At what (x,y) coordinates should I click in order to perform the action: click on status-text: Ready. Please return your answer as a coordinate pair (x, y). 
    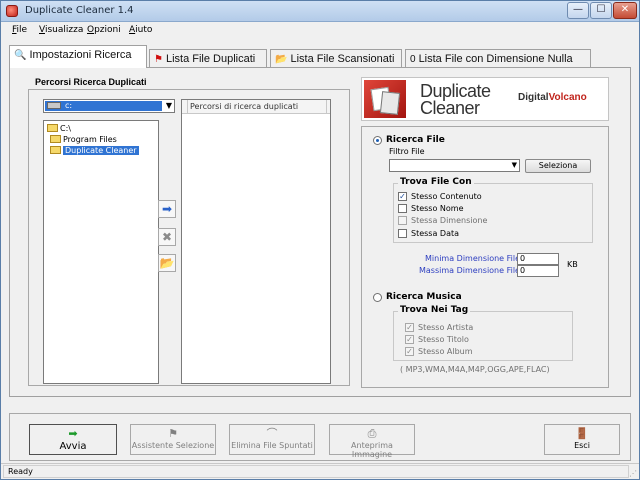
    Looking at the image, I should click on (316, 471).